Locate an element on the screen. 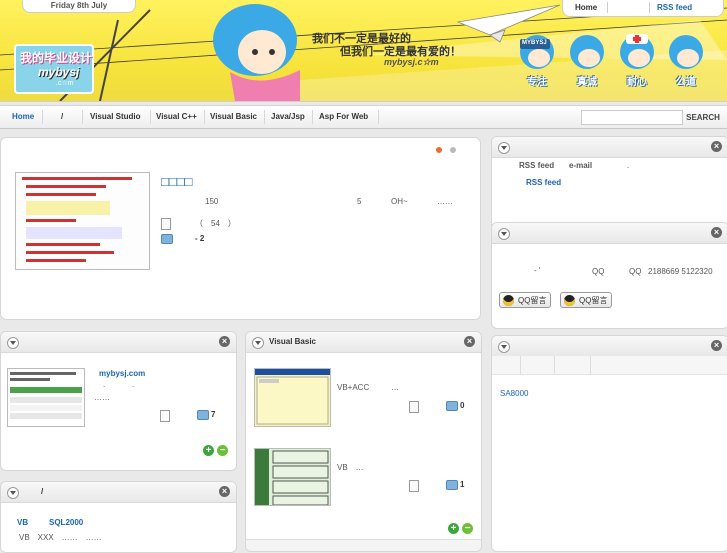 This screenshot has height=553, width=727. search-input is located at coordinates (632, 117).